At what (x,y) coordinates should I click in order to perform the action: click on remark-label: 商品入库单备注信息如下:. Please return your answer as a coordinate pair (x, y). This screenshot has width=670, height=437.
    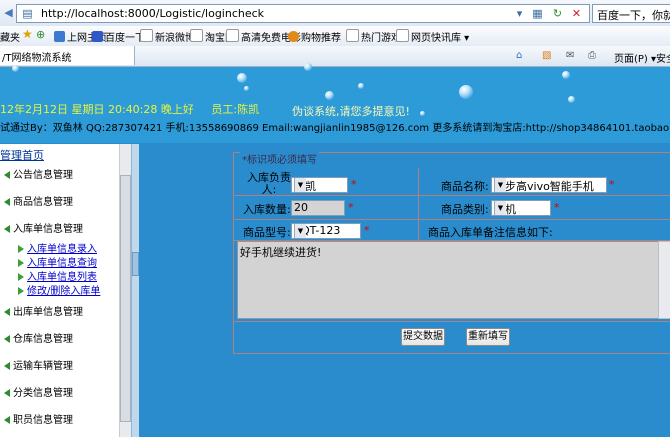
    Looking at the image, I should click on (490, 232).